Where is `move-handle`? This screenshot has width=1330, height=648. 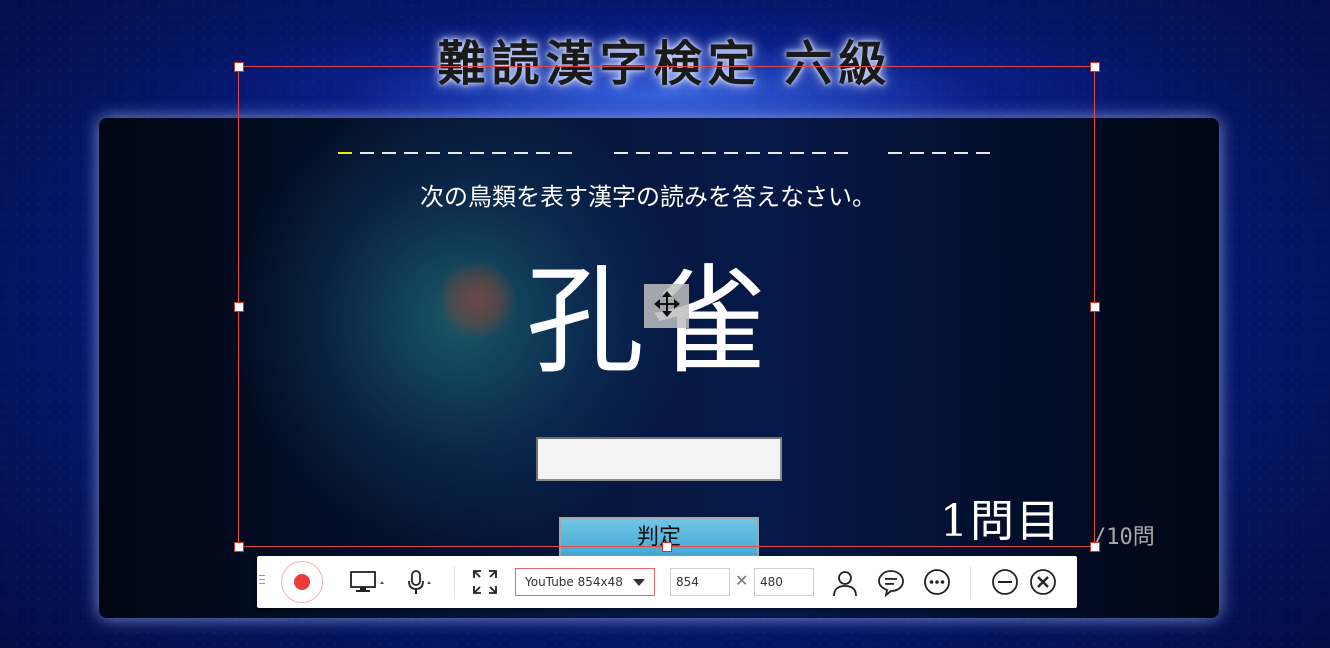
move-handle is located at coordinates (666, 306).